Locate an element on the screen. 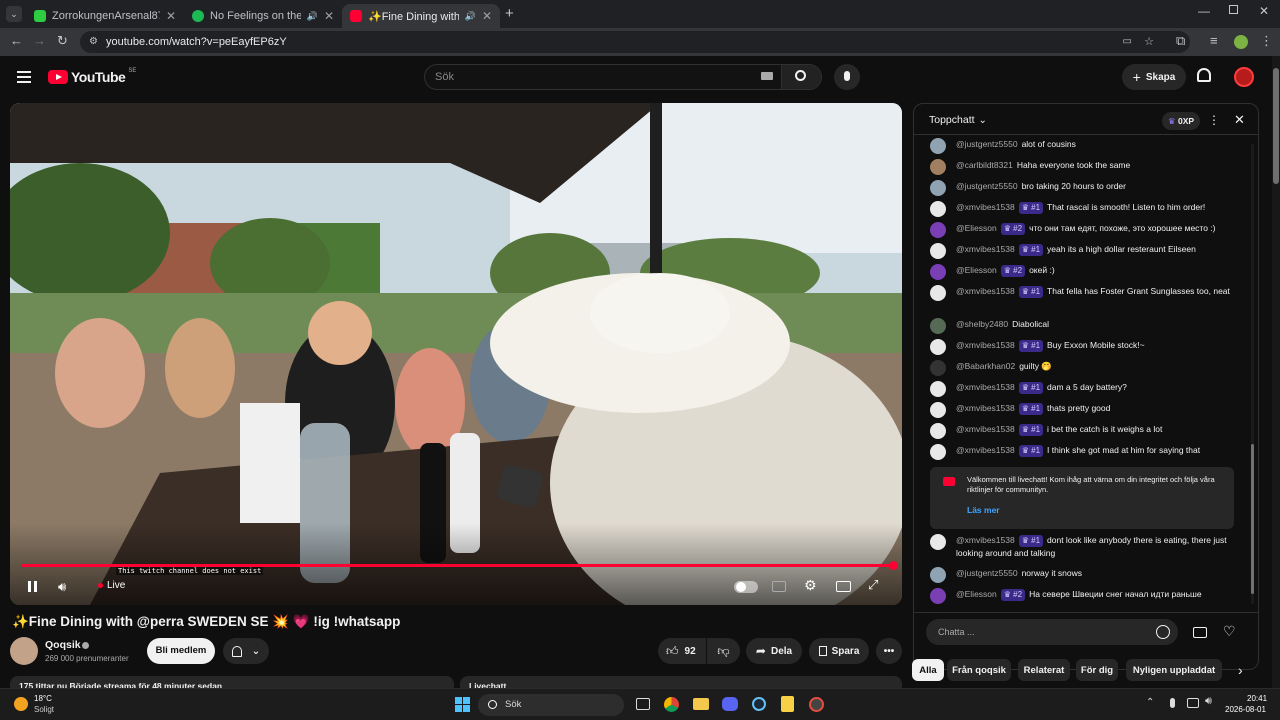 The width and height of the screenshot is (1280, 720). clock-time: 20:41 is located at coordinates (1257, 698).